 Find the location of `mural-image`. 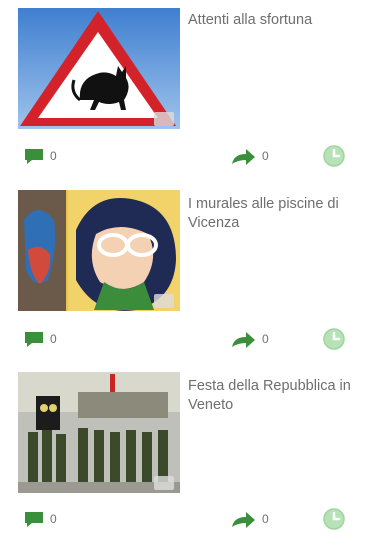

mural-image is located at coordinates (99, 250).